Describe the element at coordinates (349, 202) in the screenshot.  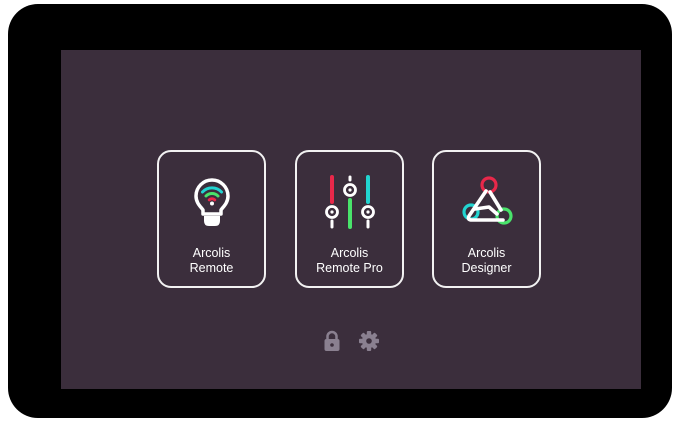
I see `sliders-icon` at that location.